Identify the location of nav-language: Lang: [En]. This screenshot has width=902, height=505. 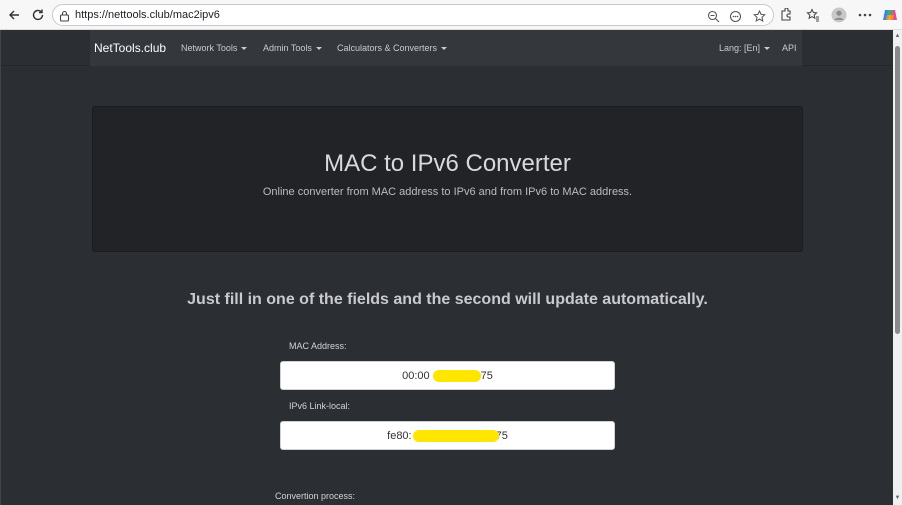
(745, 48).